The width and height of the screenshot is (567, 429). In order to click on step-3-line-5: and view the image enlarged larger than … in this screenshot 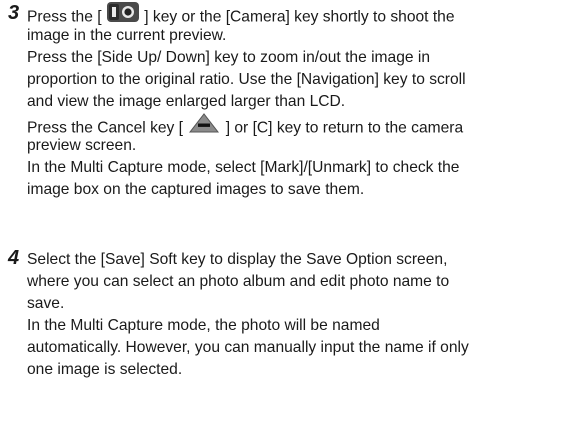, I will do `click(186, 101)`.